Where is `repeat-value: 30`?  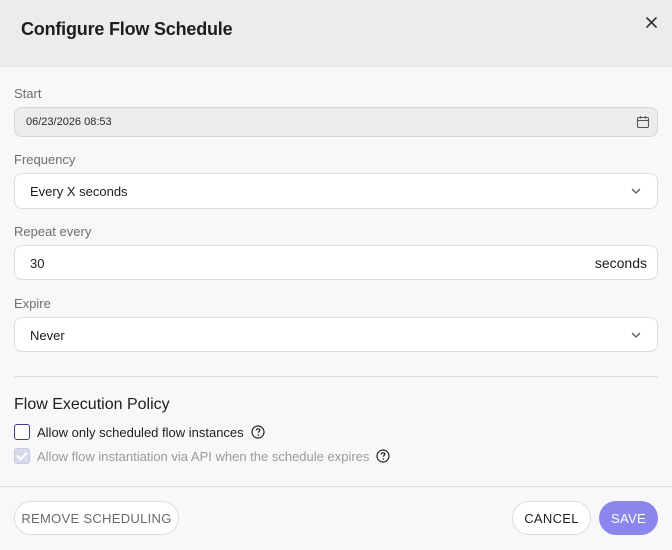 repeat-value: 30 is located at coordinates (37, 263).